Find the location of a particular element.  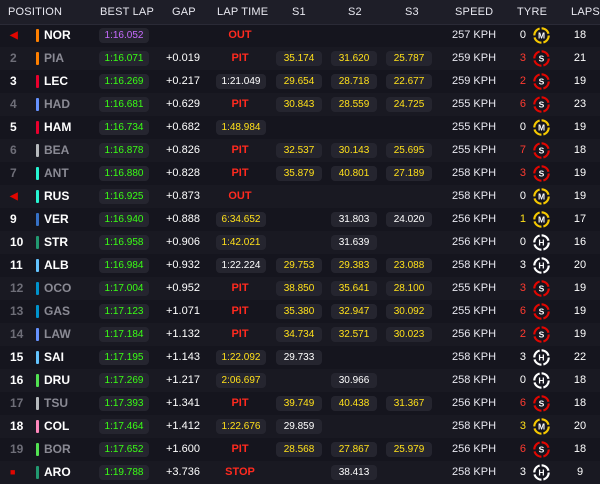

gap-to-leader: +0.682 is located at coordinates (183, 127).